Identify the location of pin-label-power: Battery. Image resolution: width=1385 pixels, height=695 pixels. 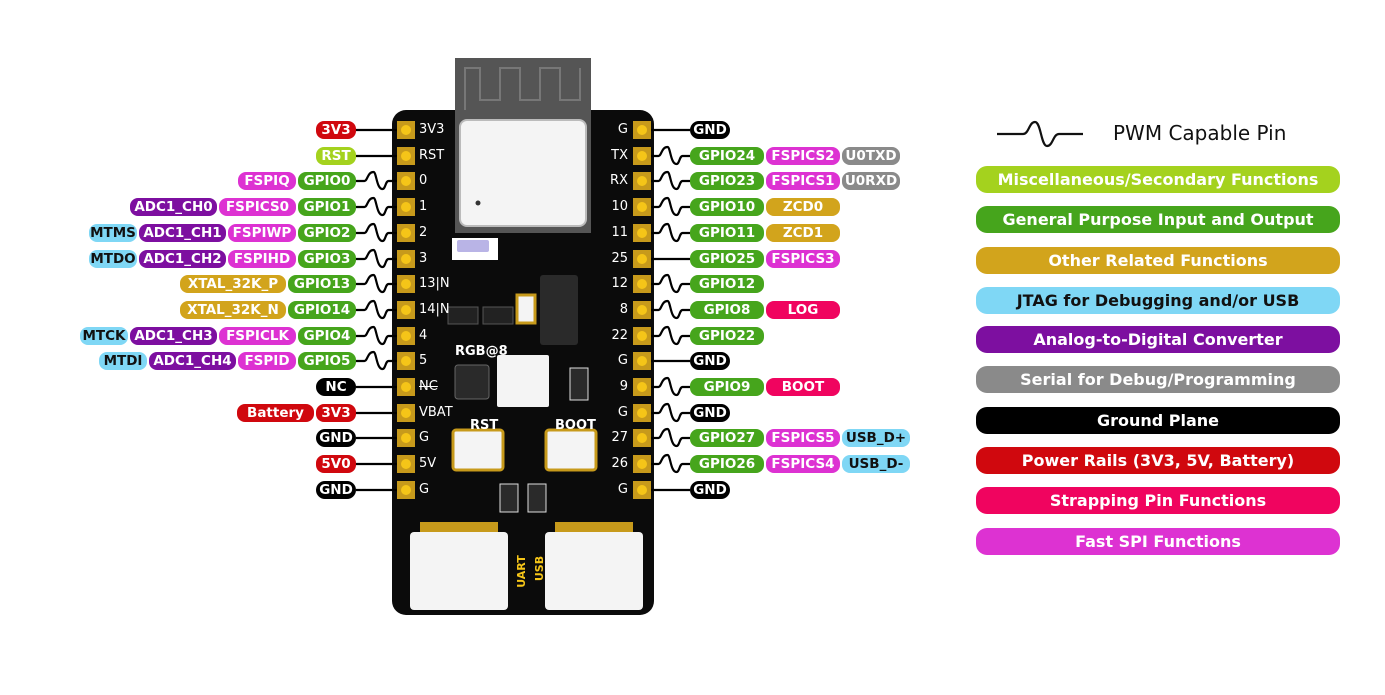
(275, 413).